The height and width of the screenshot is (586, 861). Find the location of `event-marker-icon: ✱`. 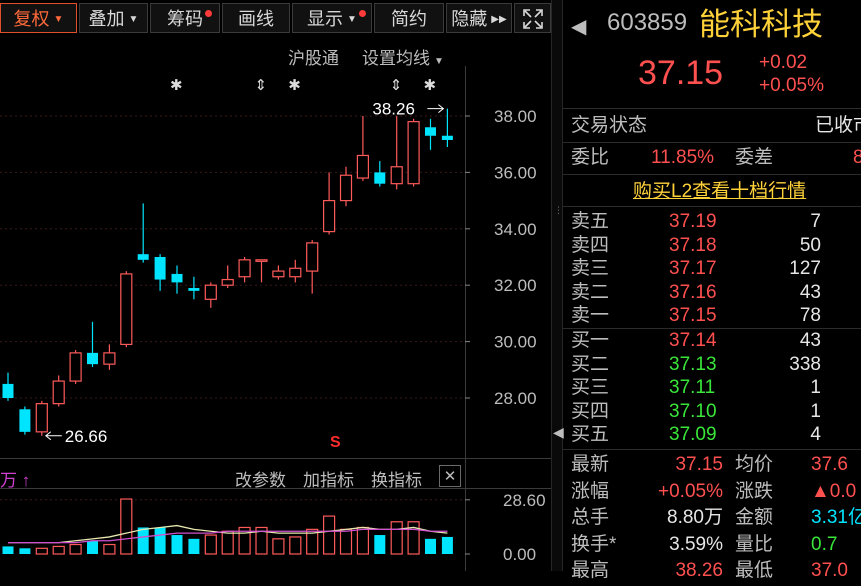

event-marker-icon: ✱ is located at coordinates (294, 85).